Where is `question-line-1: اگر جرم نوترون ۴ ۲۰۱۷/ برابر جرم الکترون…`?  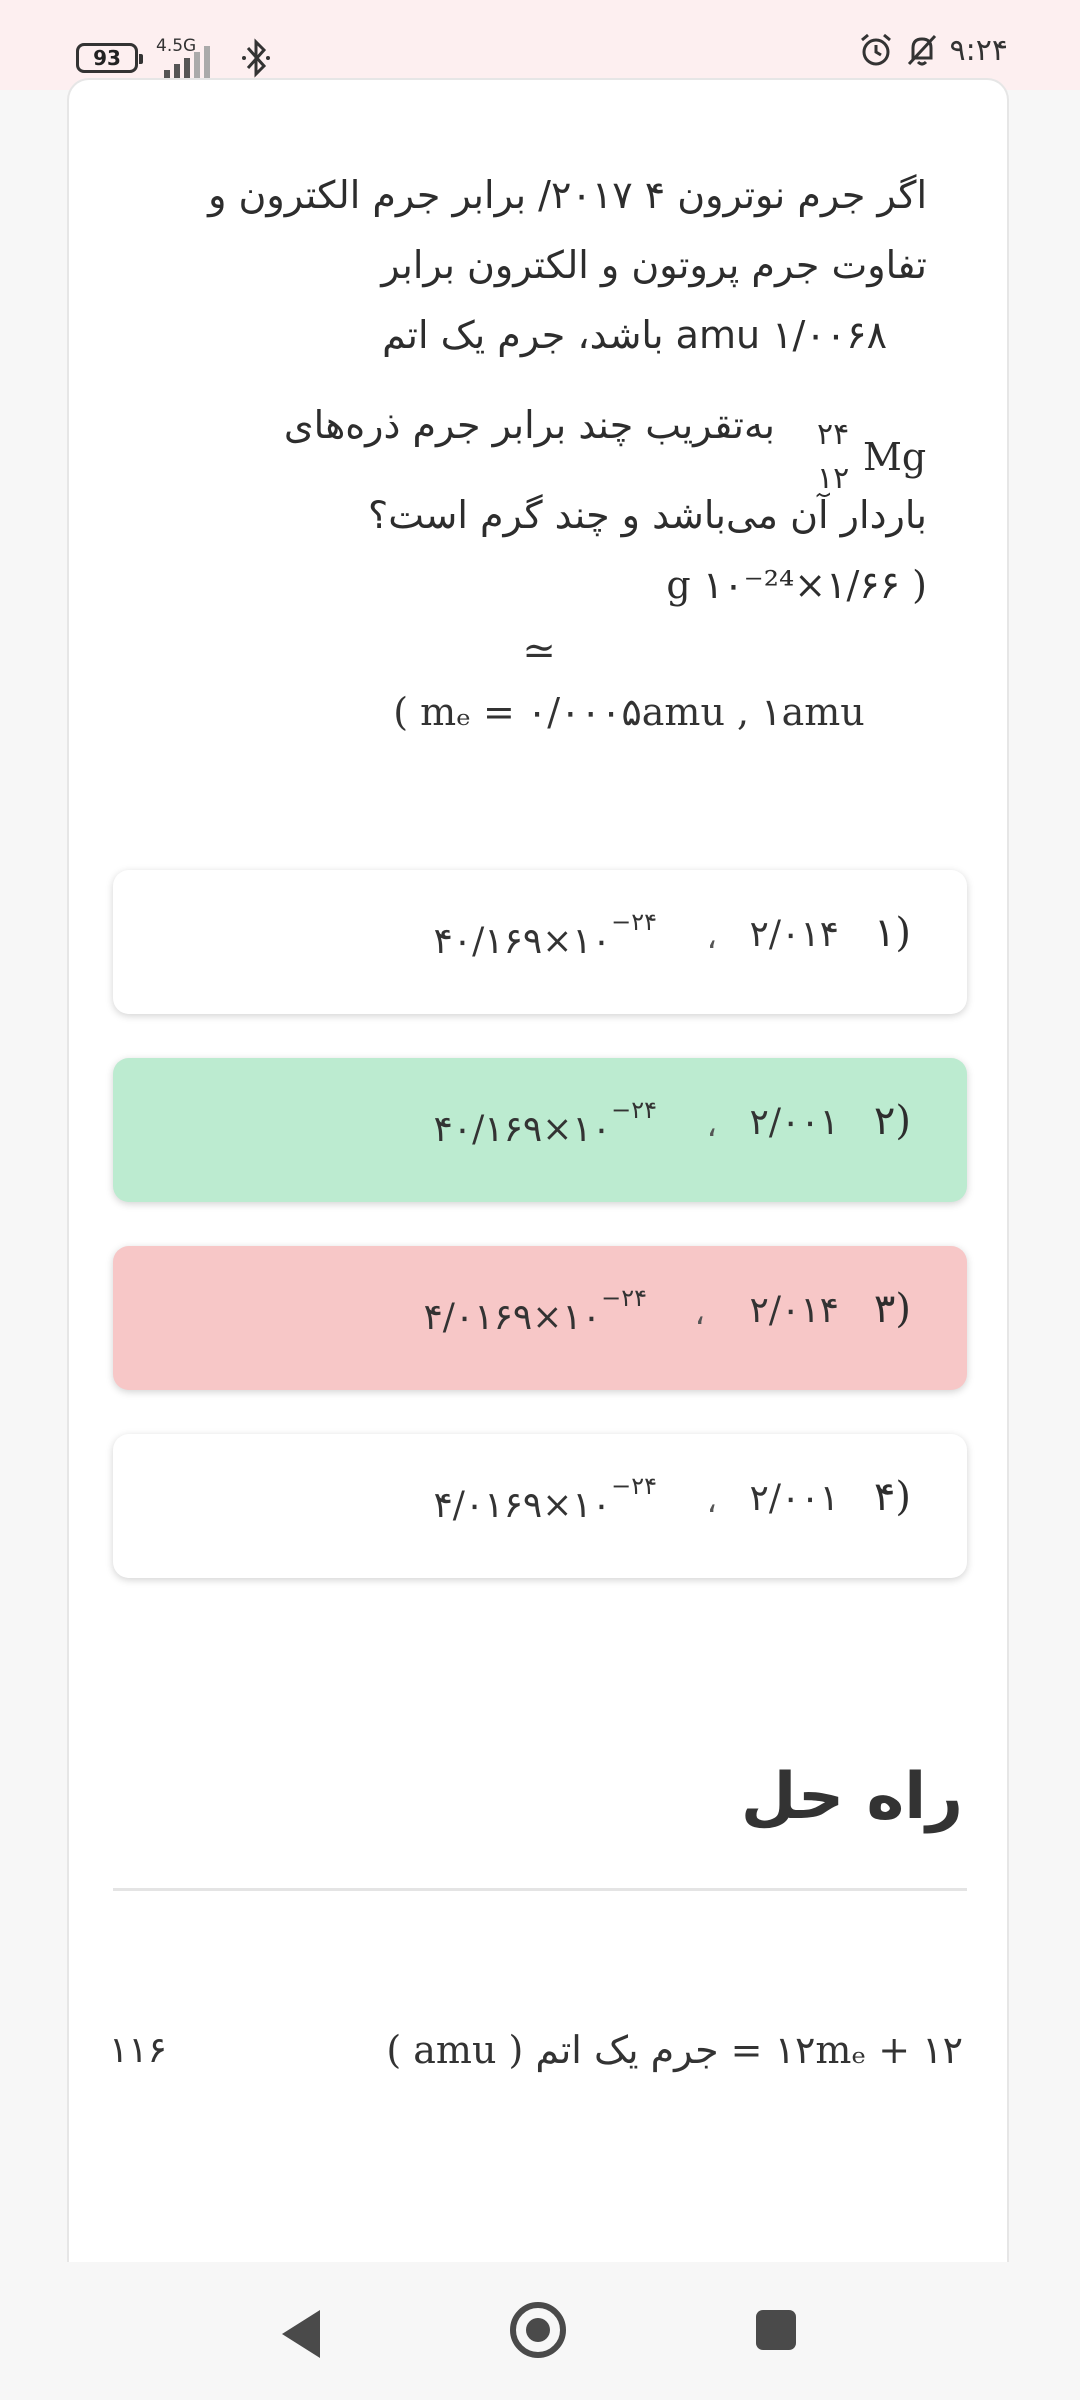
question-line-1: اگر جرم نوترون ۴ ۲۰۱۷/ برابر جرم الکترون… is located at coordinates (567, 195).